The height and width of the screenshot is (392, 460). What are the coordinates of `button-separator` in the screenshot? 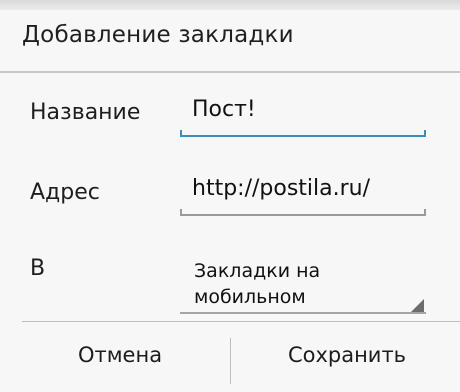 It's located at (230, 361).